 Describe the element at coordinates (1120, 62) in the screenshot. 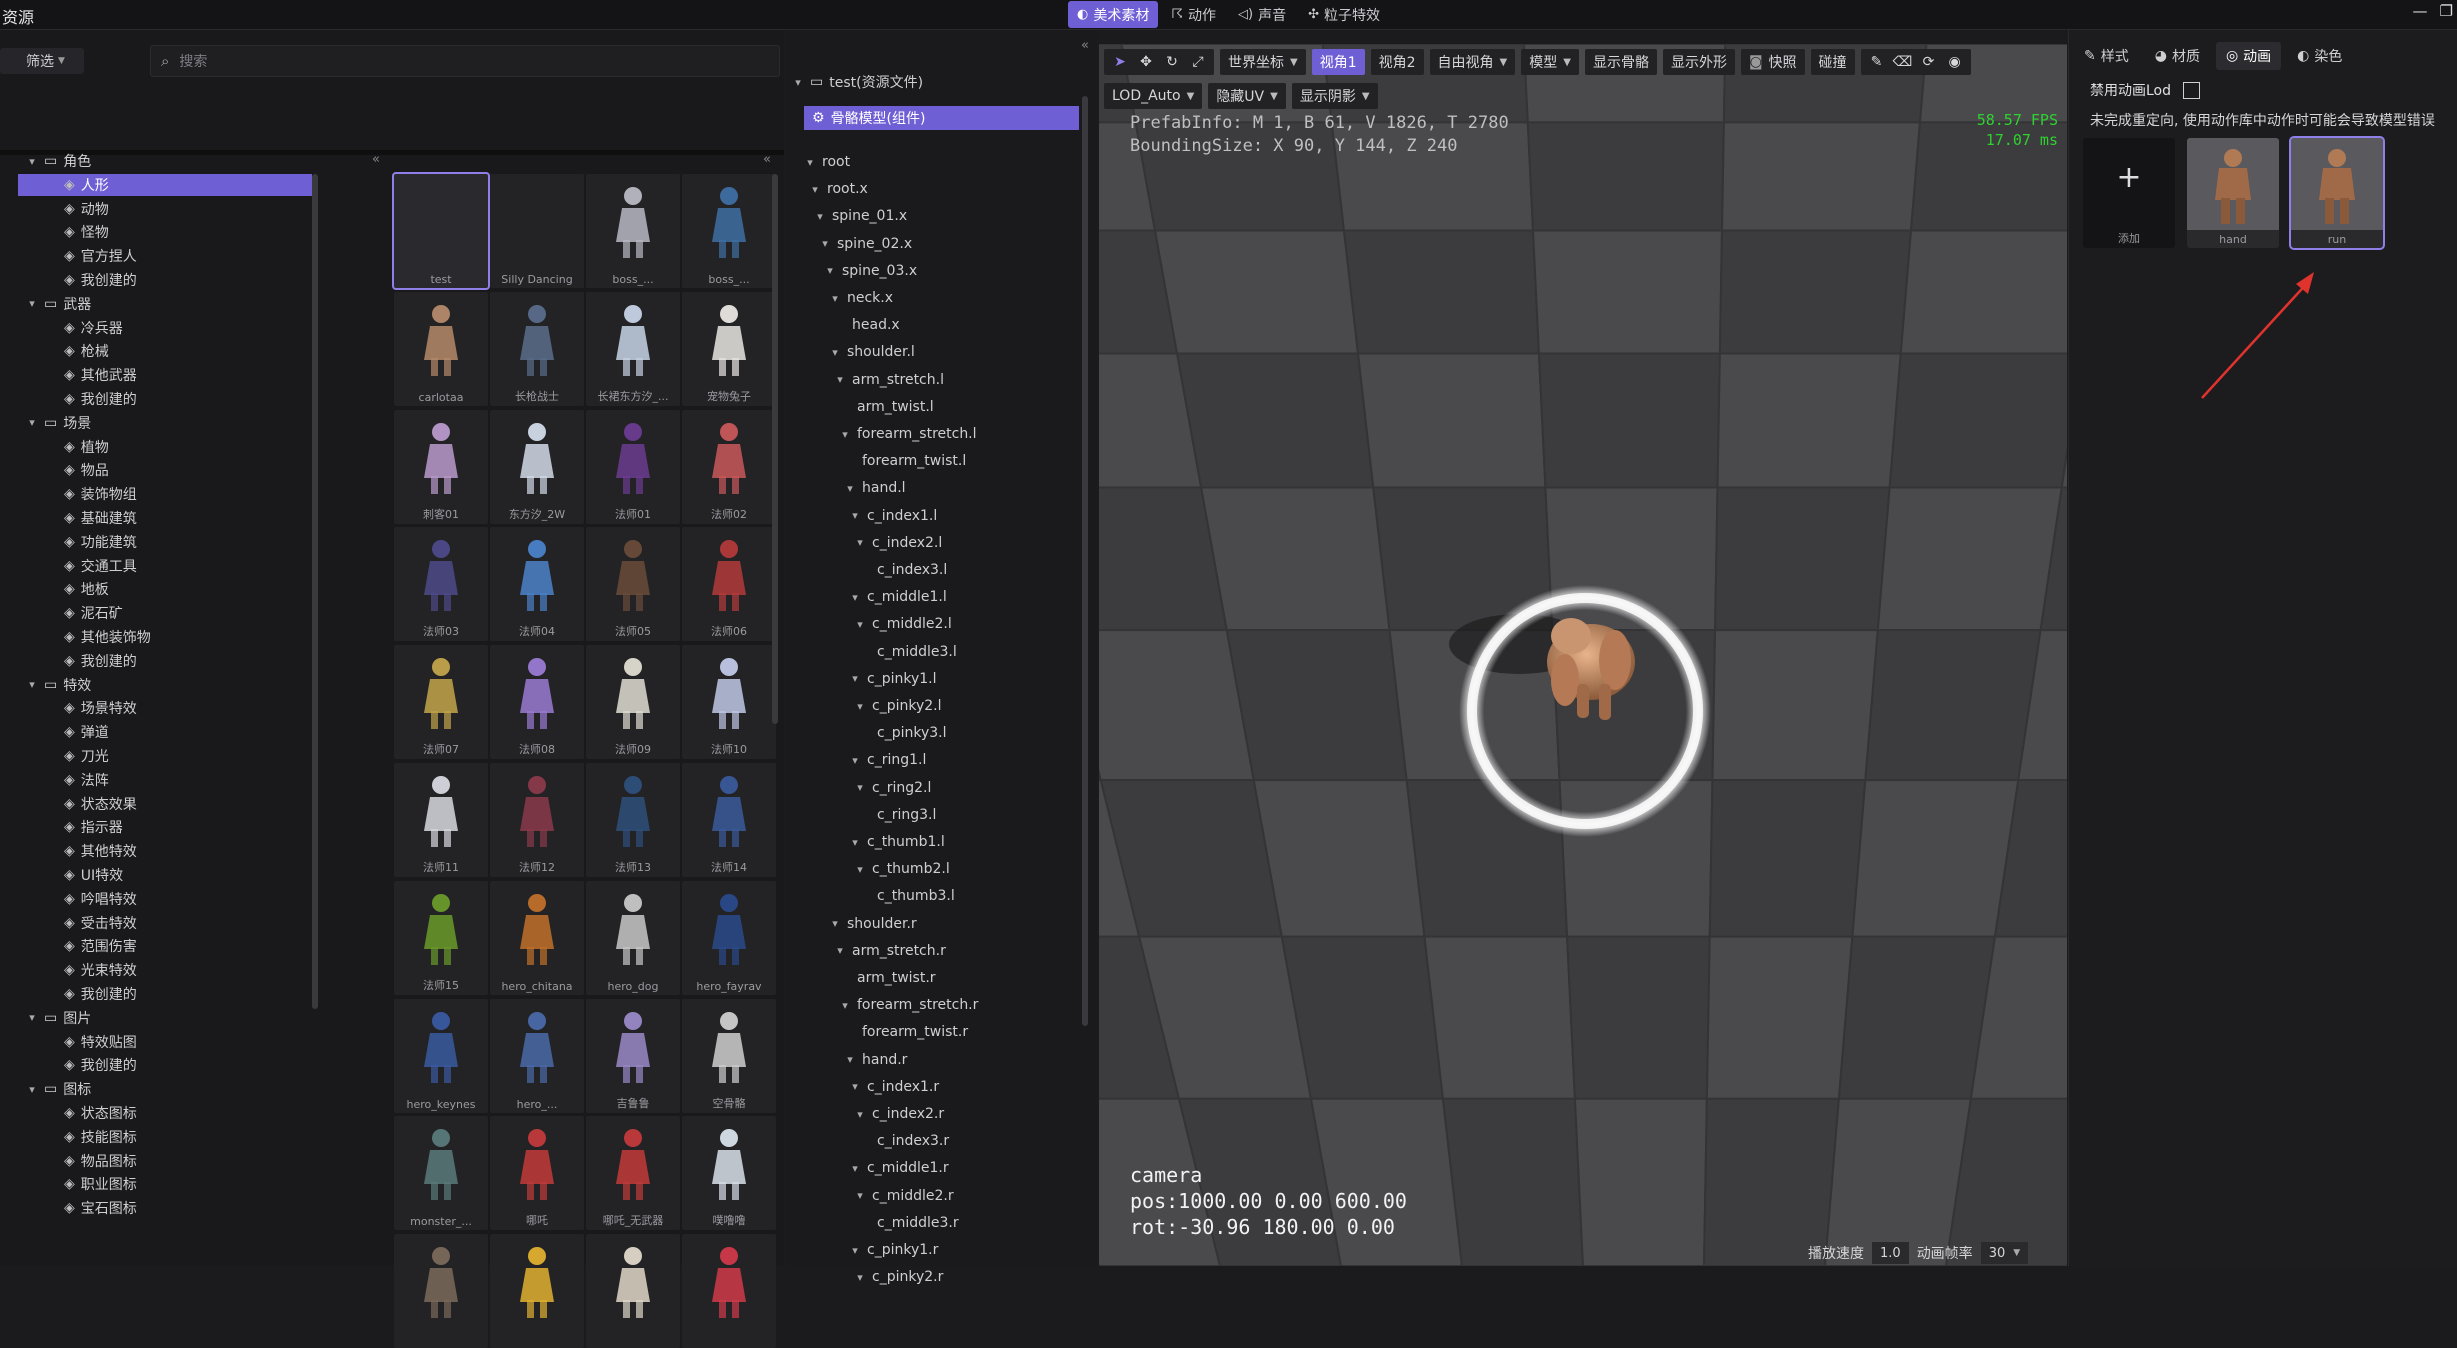

I see `select-cursor-icon: ➤` at that location.